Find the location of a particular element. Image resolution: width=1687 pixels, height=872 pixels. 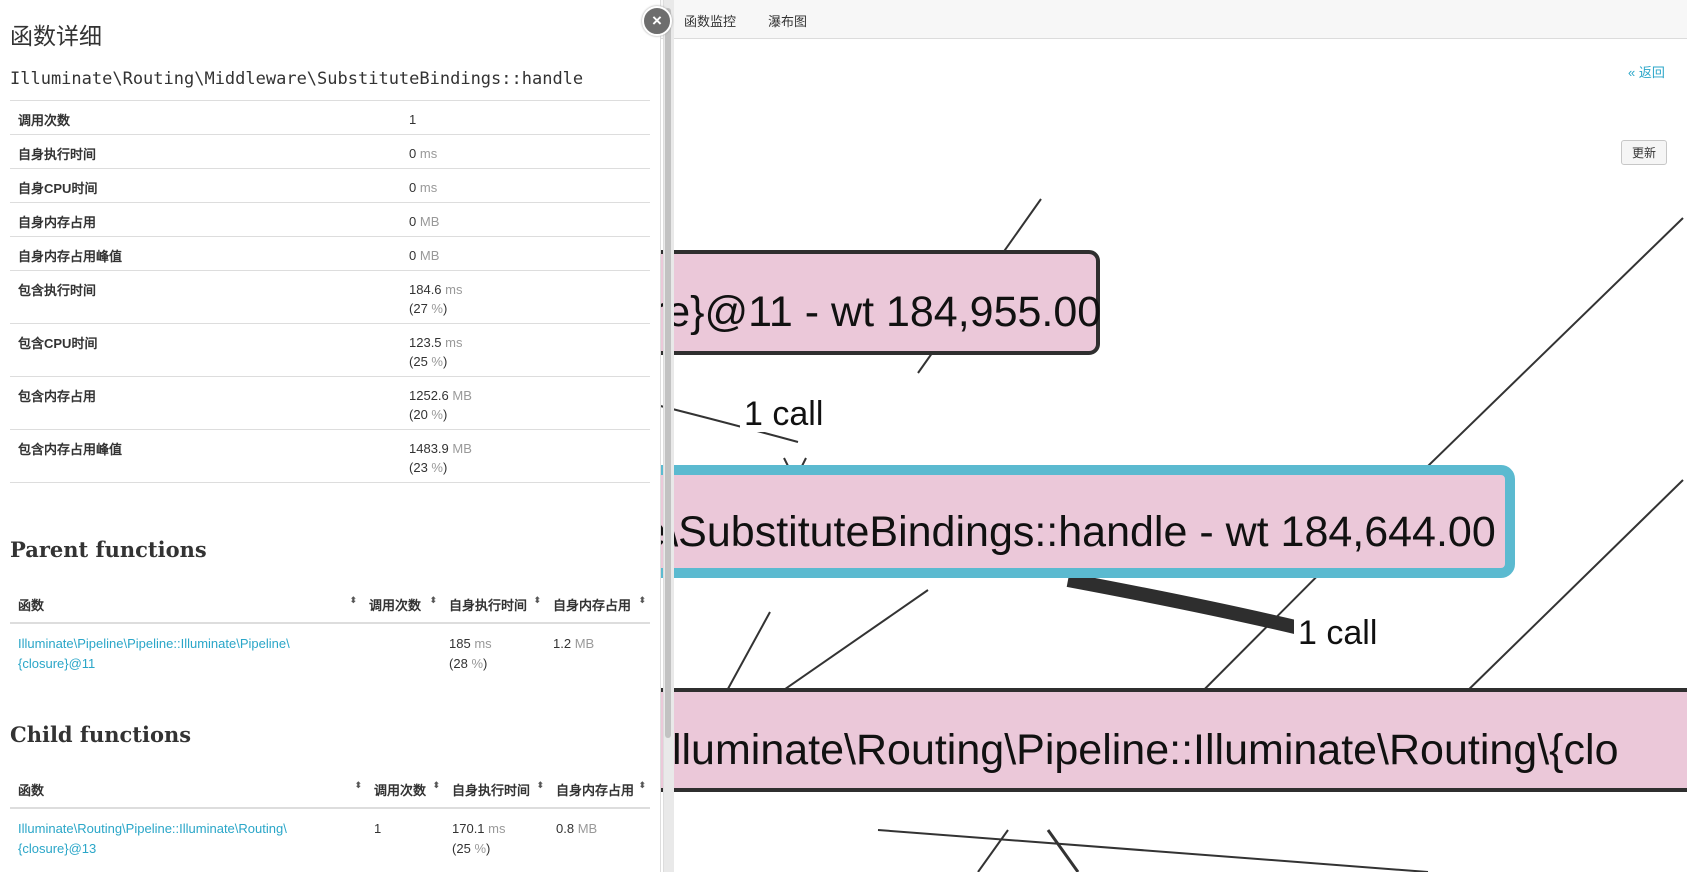

calls-cell is located at coordinates (401, 653).